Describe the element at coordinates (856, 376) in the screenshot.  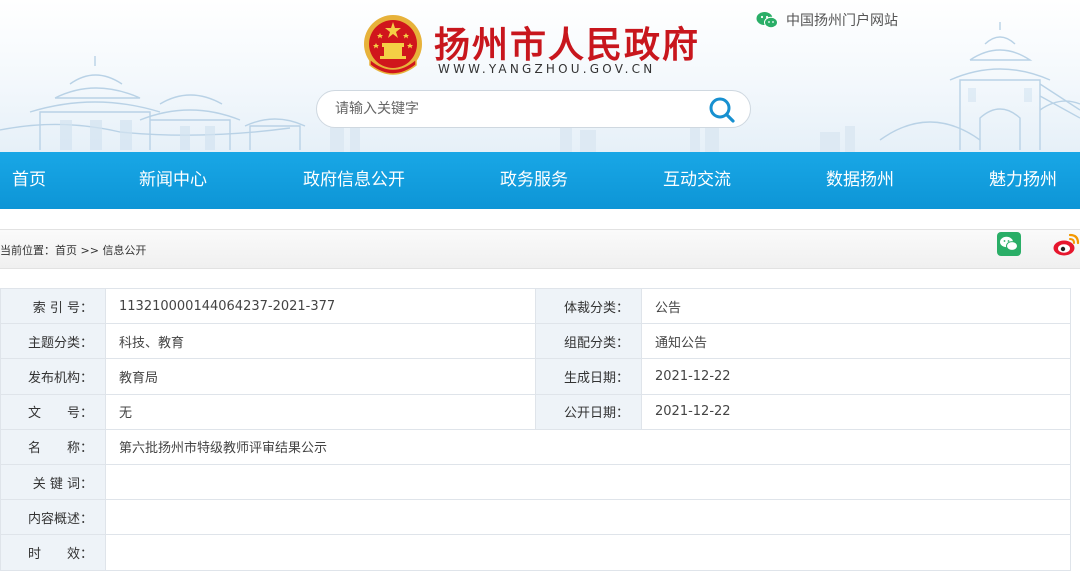
I see `created-date-value: 2021-12-22` at that location.